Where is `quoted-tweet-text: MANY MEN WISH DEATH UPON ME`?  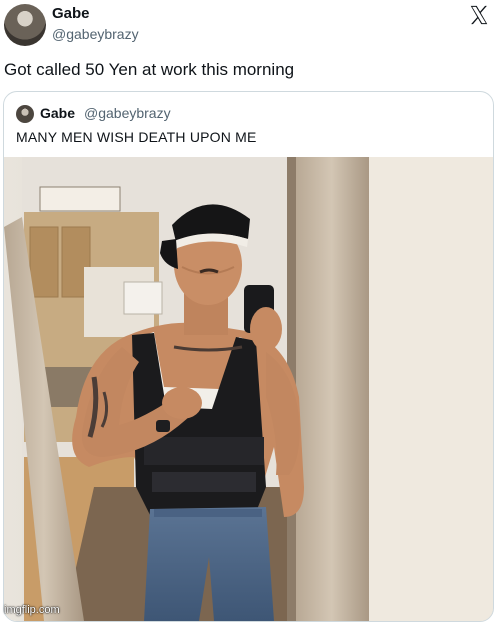 quoted-tweet-text: MANY MEN WISH DEATH UPON ME is located at coordinates (136, 137).